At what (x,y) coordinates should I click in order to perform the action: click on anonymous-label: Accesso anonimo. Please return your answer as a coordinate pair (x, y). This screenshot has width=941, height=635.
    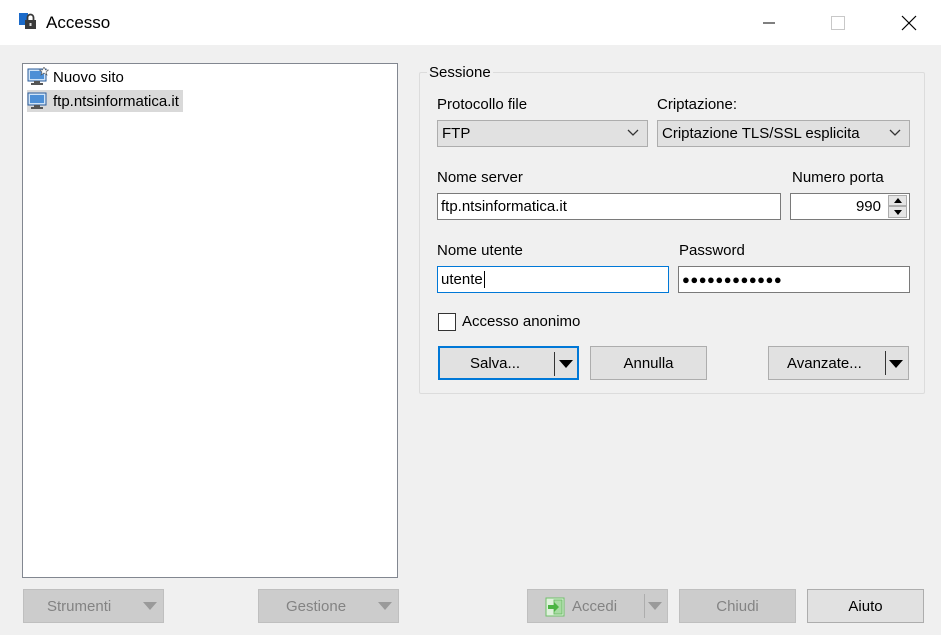
    Looking at the image, I should click on (521, 321).